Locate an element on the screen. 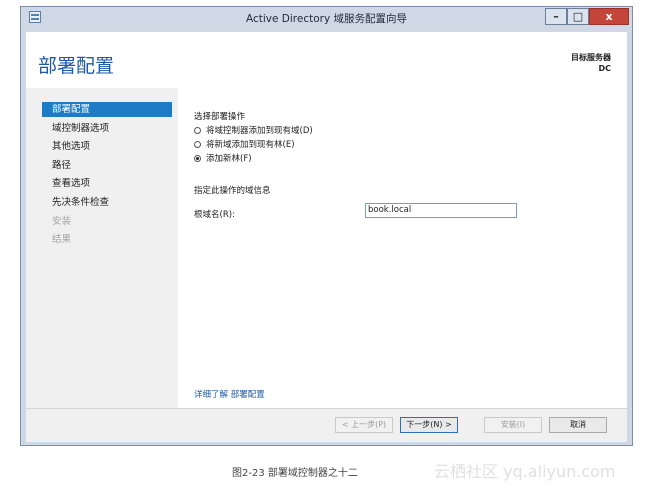 This screenshot has height=496, width=664. nav-item-paths: 路径 is located at coordinates (107, 165).